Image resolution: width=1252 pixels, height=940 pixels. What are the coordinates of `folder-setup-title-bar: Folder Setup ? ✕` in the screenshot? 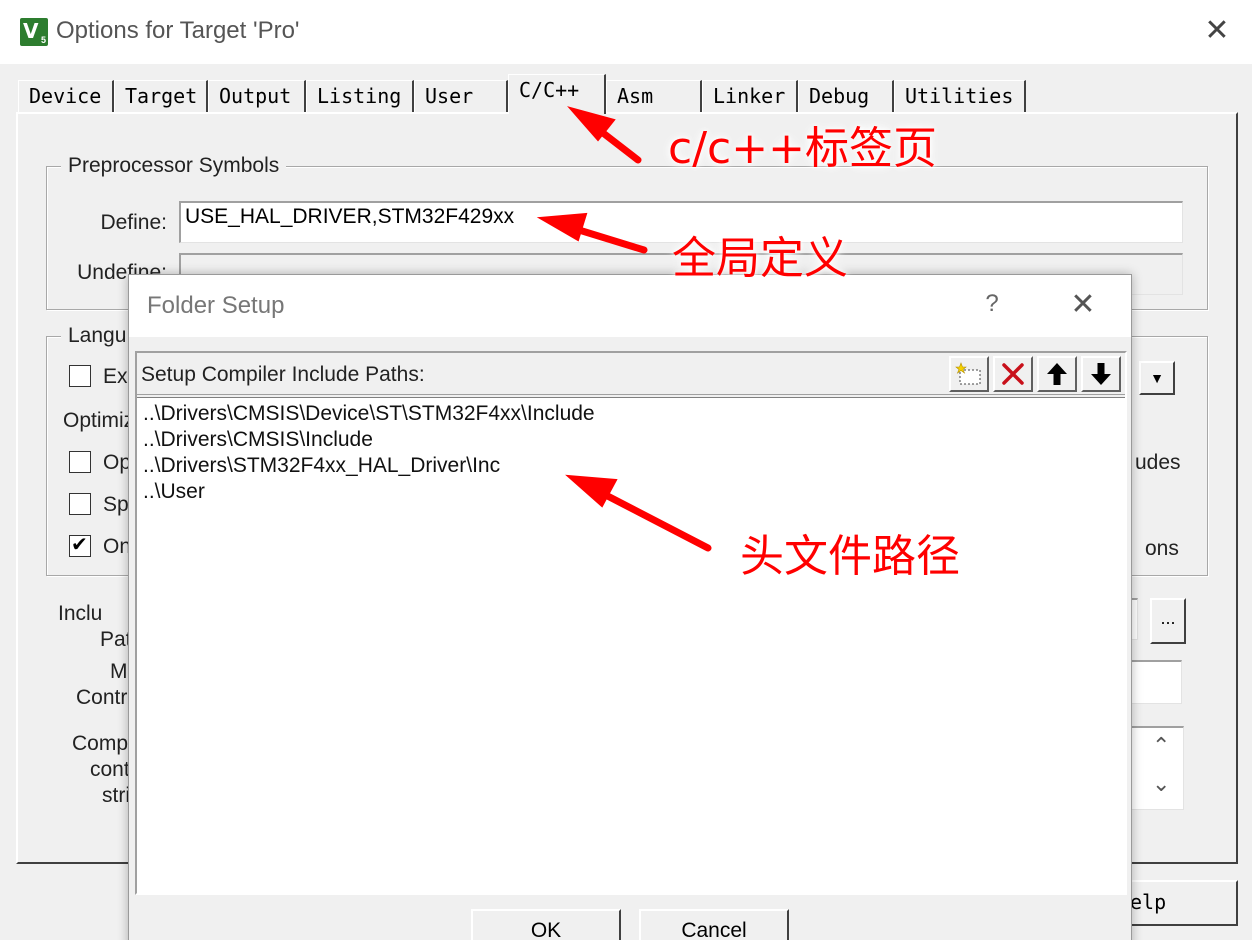 It's located at (630, 306).